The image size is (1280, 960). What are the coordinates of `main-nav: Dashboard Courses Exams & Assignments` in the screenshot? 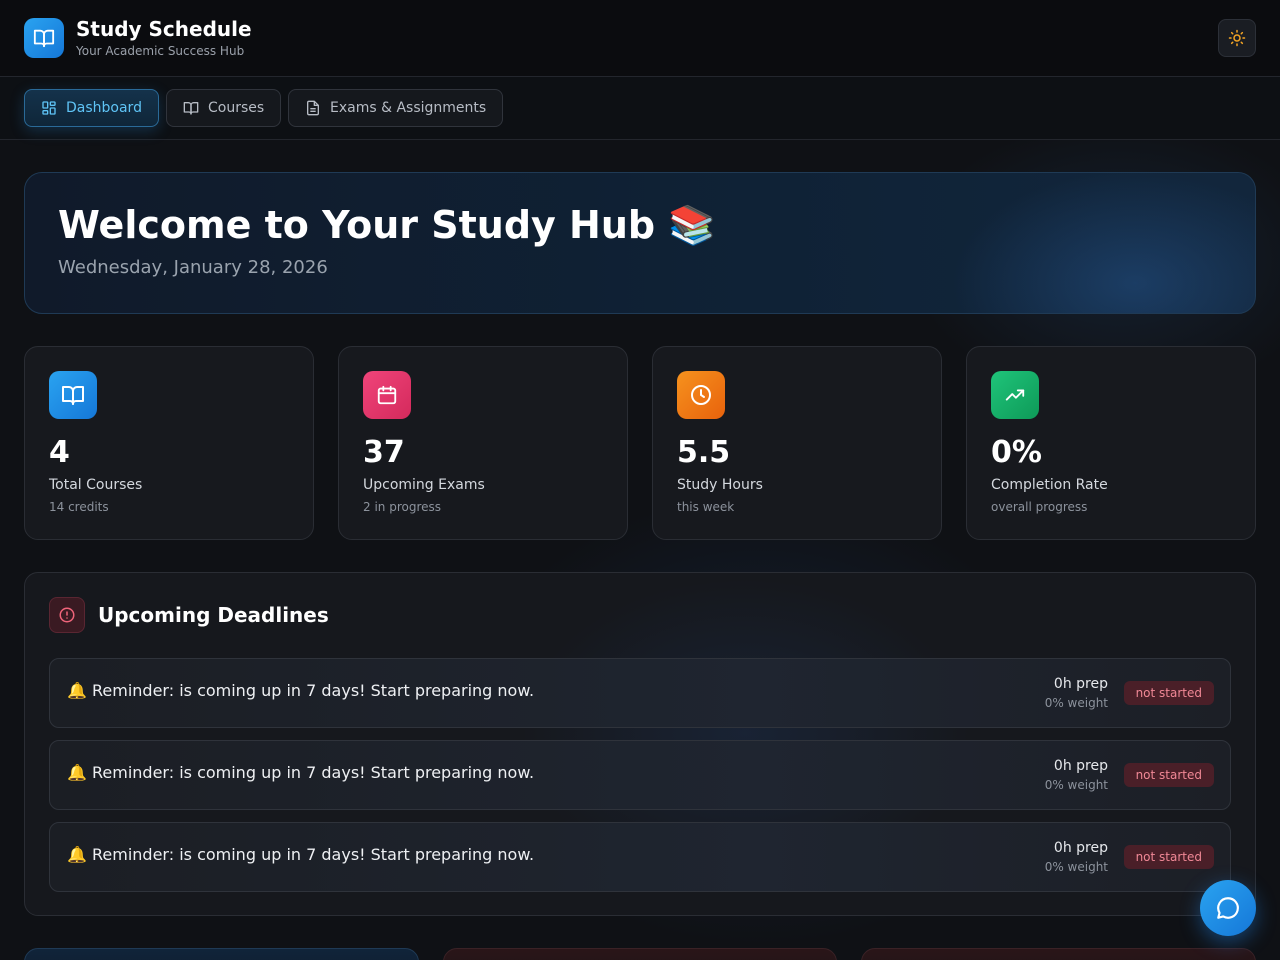 It's located at (640, 108).